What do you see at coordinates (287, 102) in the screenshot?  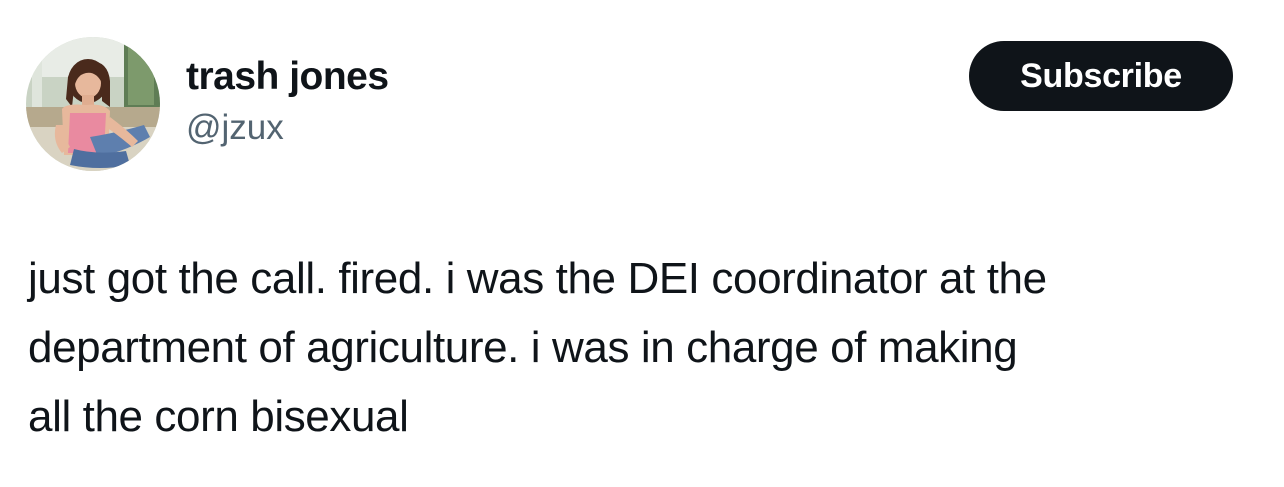 I see `author-info: trash jones @jzux` at bounding box center [287, 102].